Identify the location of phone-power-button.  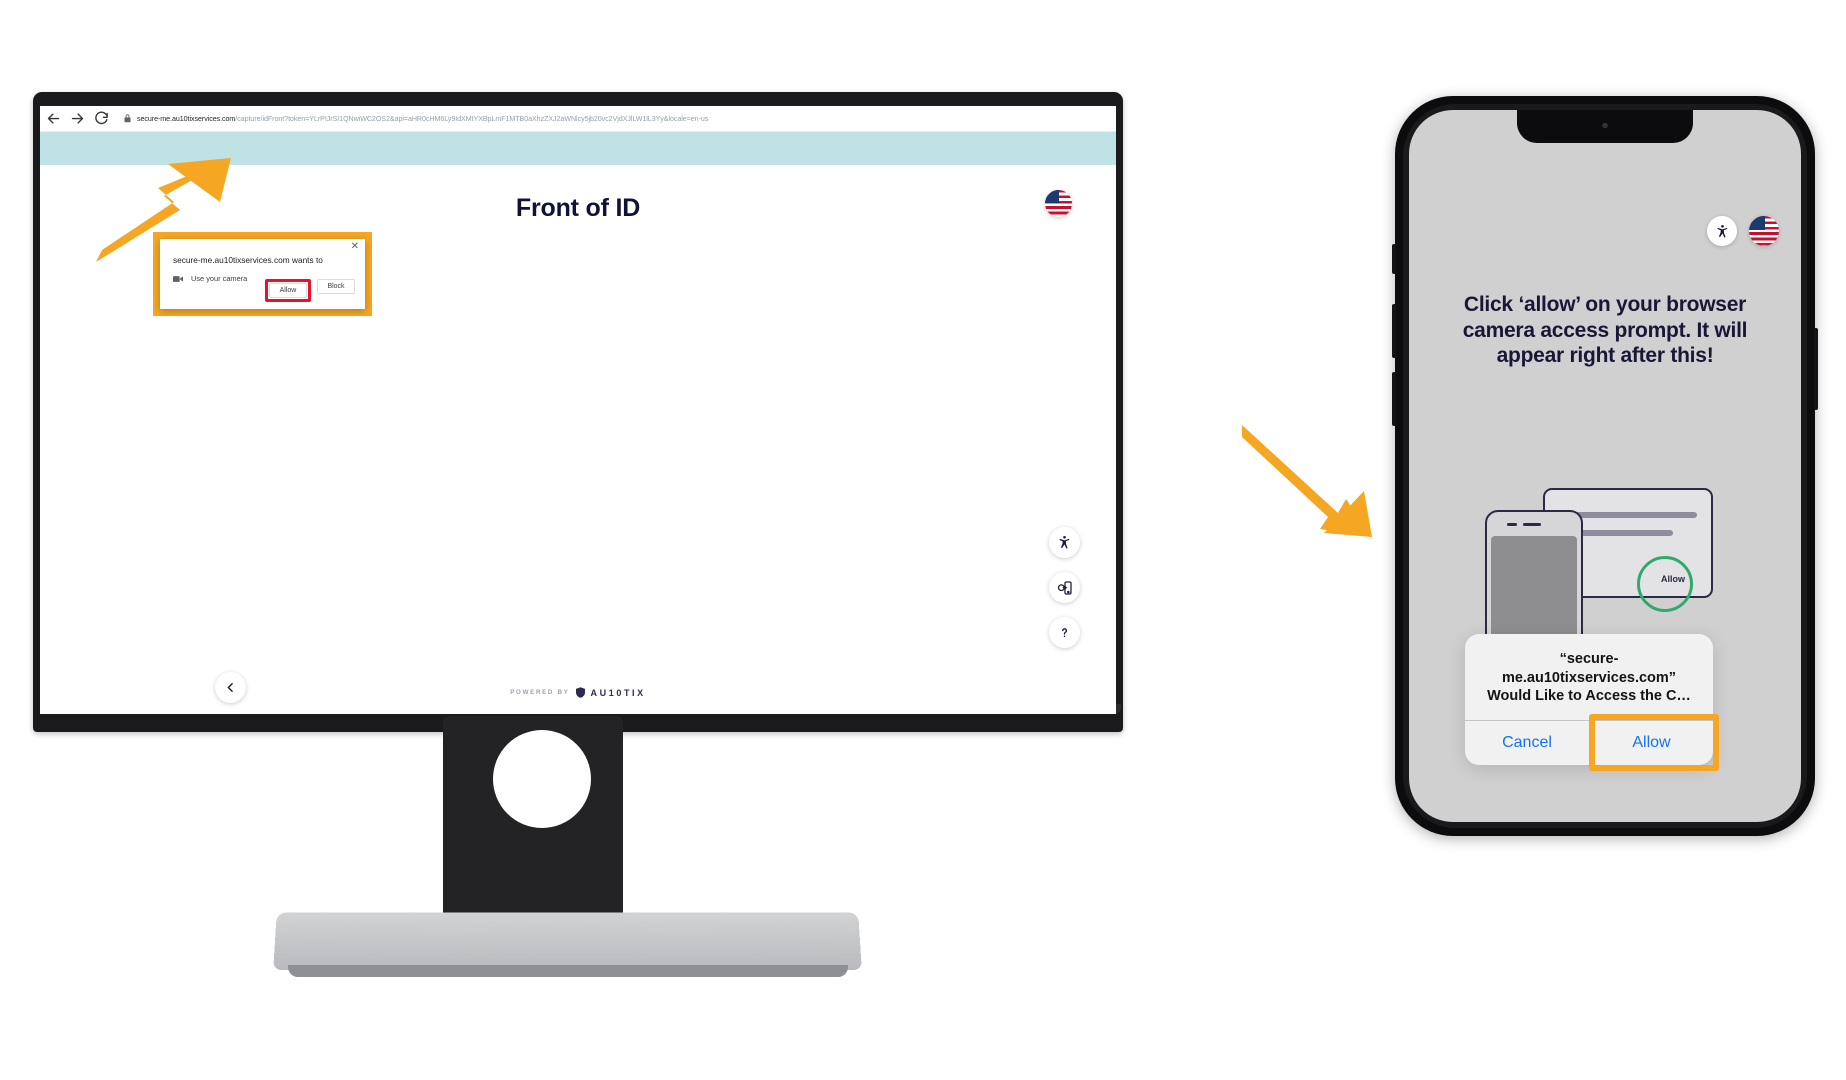
(1816, 369).